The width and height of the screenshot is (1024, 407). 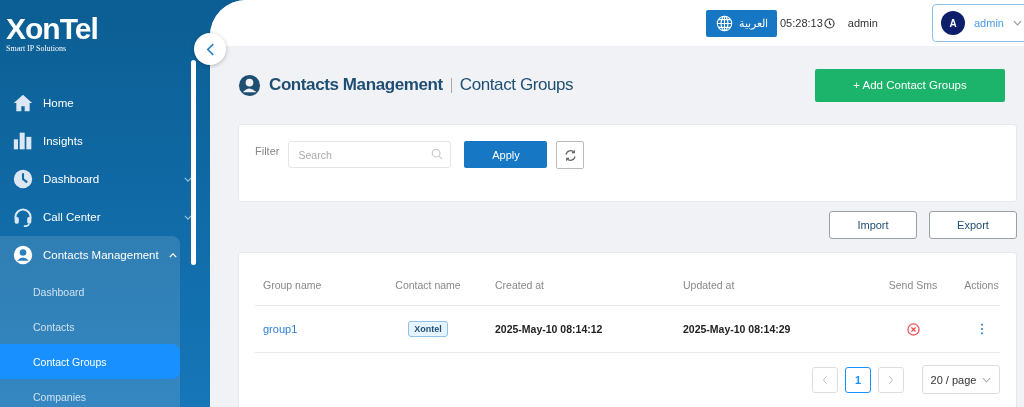 I want to click on column-header: Actions, so click(x=981, y=285).